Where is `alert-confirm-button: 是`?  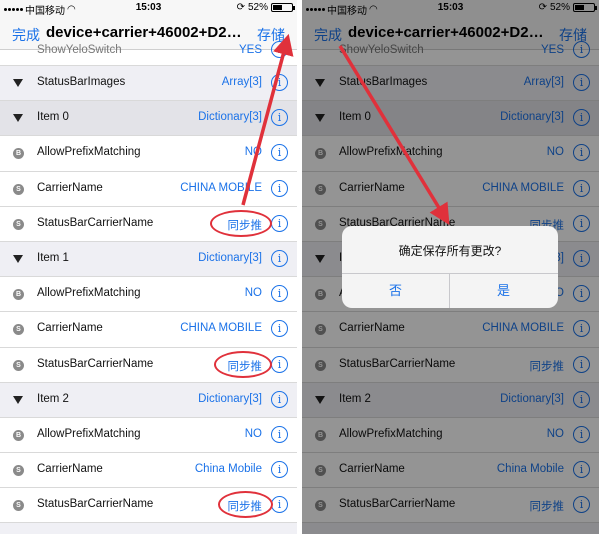
alert-confirm-button: 是 is located at coordinates (503, 291).